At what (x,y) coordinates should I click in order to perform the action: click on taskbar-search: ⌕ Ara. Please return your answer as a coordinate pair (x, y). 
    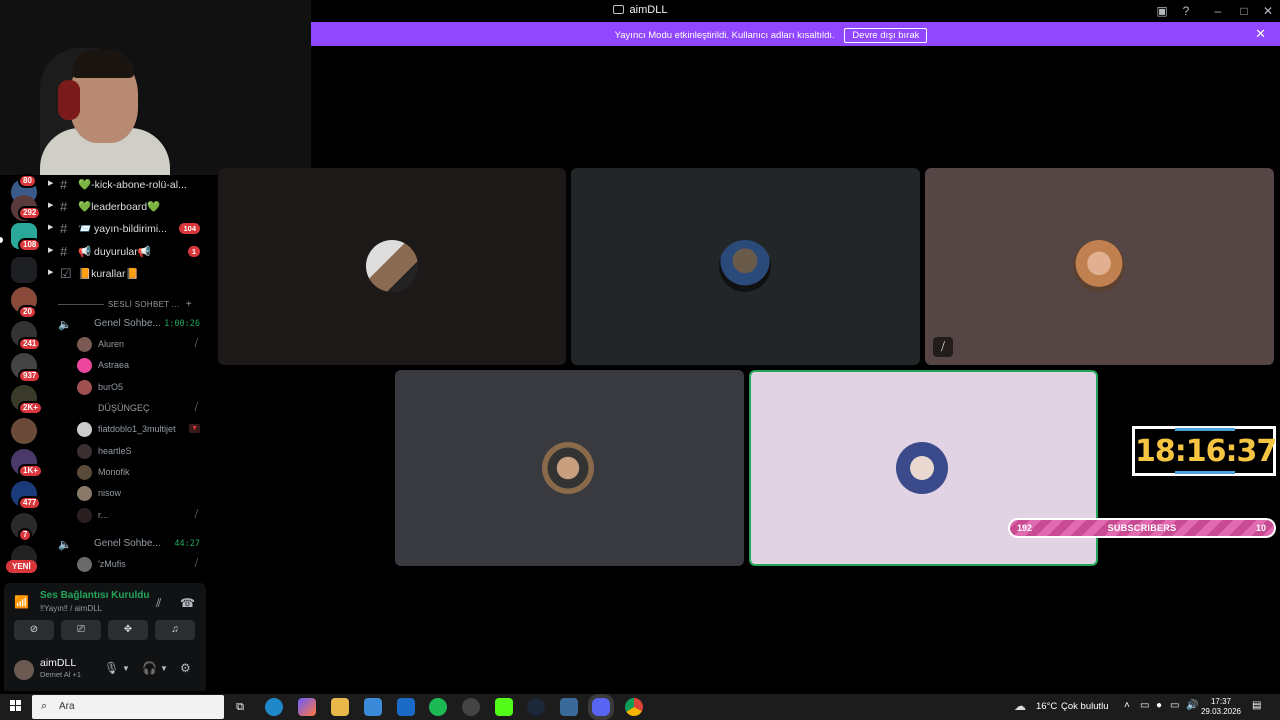
    Looking at the image, I should click on (128, 707).